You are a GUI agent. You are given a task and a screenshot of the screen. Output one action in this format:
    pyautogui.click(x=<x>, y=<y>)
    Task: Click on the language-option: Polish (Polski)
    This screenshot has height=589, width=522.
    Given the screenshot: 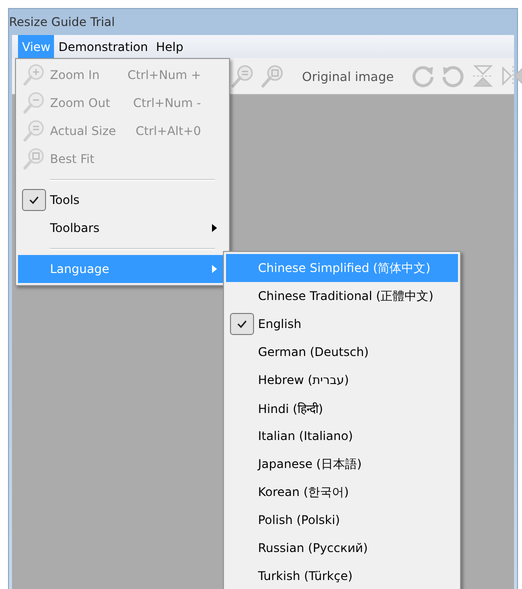 What is the action you would take?
    pyautogui.click(x=342, y=520)
    